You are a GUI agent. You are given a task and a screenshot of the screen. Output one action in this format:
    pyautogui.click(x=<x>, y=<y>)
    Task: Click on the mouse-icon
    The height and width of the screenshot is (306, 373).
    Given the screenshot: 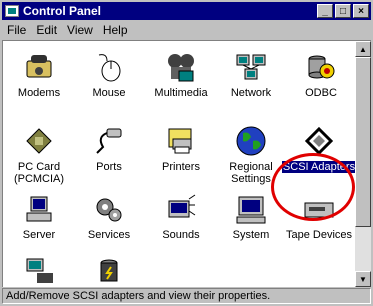 What is the action you would take?
    pyautogui.click(x=109, y=67)
    